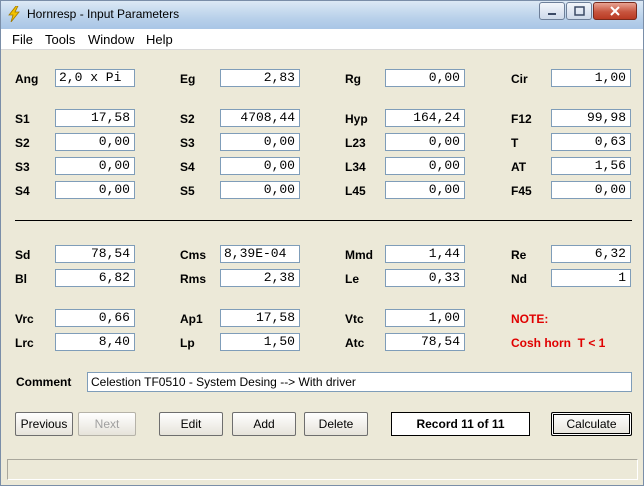  I want to click on input-sd: 78,54, so click(95, 254).